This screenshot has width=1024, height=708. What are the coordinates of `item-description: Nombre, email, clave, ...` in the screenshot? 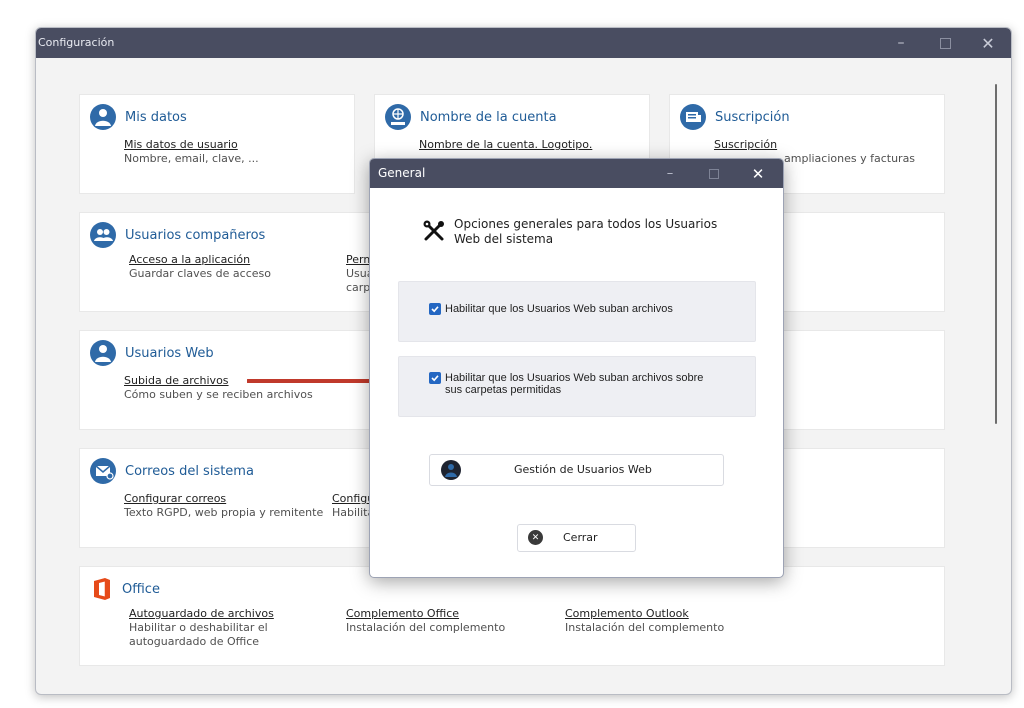 It's located at (191, 158).